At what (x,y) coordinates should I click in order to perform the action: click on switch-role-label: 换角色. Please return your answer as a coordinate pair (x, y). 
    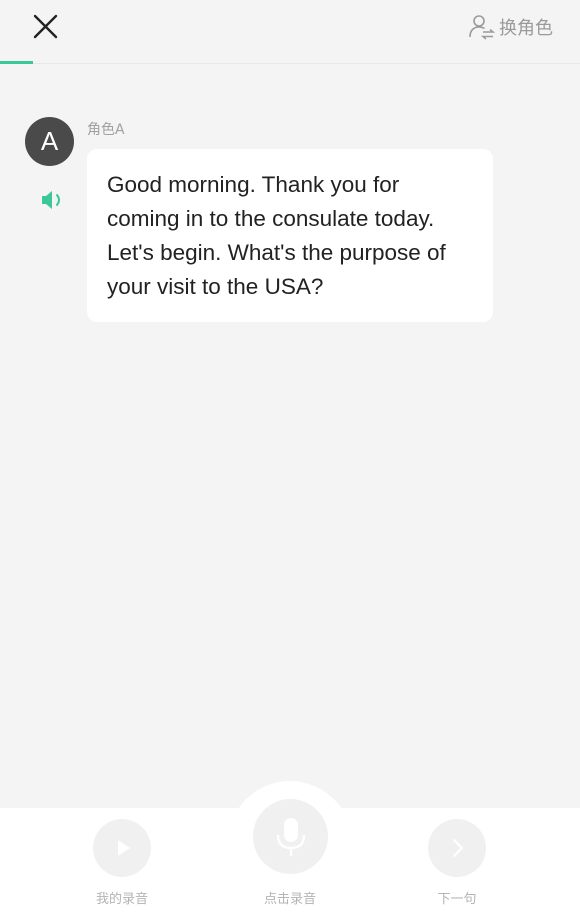
    Looking at the image, I should click on (526, 28).